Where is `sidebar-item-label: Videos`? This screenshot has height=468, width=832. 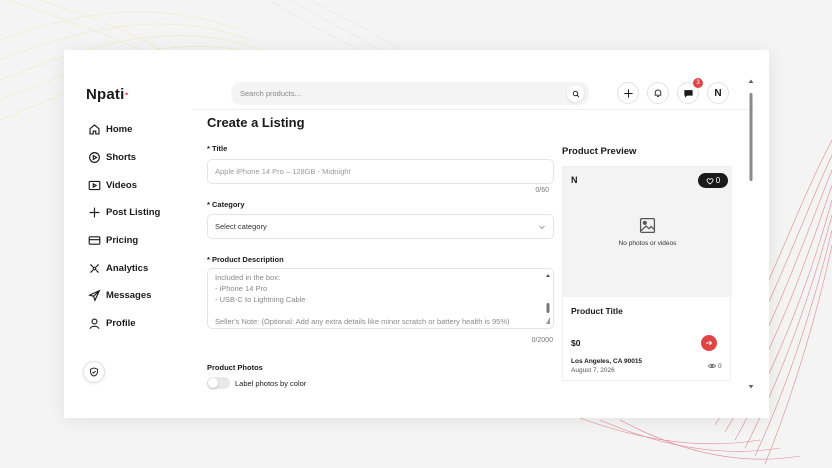
sidebar-item-label: Videos is located at coordinates (121, 185).